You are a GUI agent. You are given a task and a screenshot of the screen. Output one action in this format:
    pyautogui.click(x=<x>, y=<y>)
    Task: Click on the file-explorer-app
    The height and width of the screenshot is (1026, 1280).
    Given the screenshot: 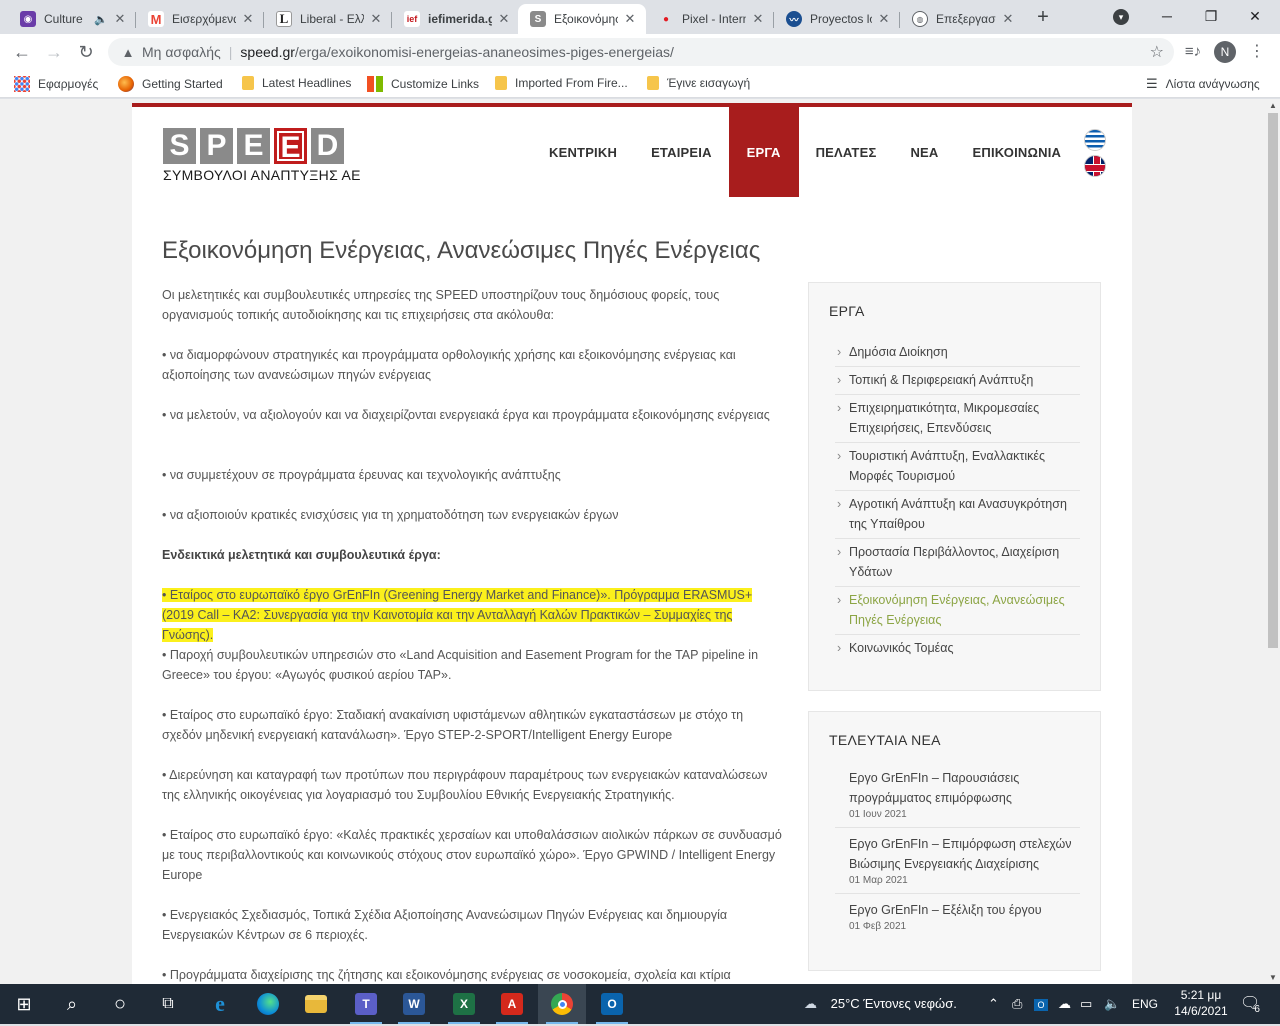 What is the action you would take?
    pyautogui.click(x=316, y=1004)
    